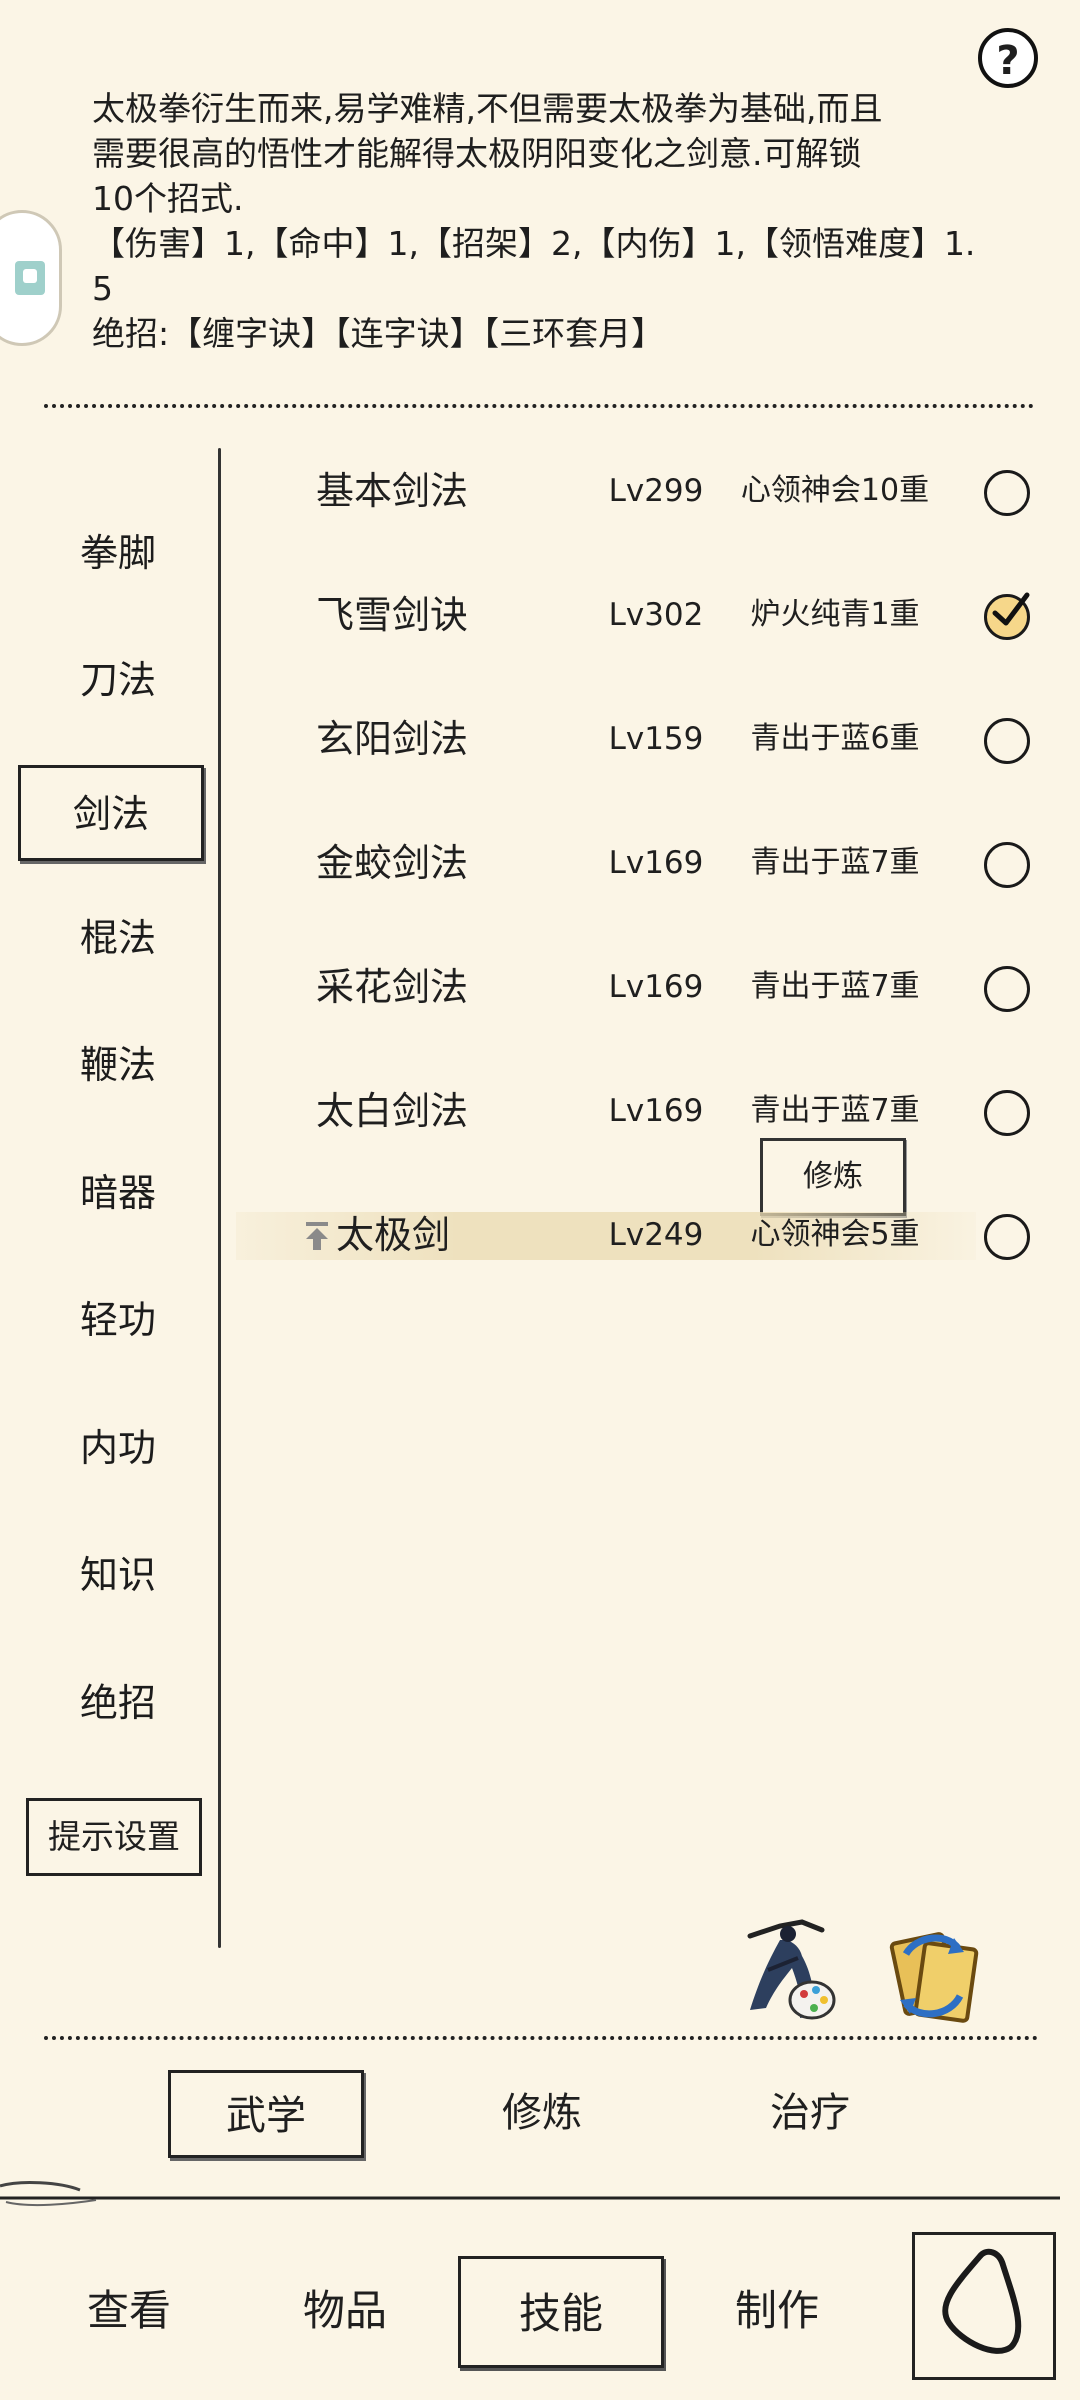 The image size is (1080, 2400). I want to click on category-daofa: 刀法, so click(118, 680).